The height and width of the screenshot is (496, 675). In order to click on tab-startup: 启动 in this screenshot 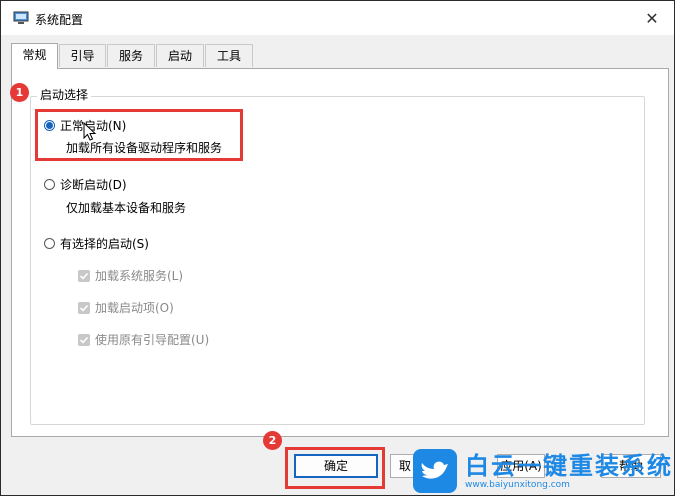, I will do `click(180, 55)`.